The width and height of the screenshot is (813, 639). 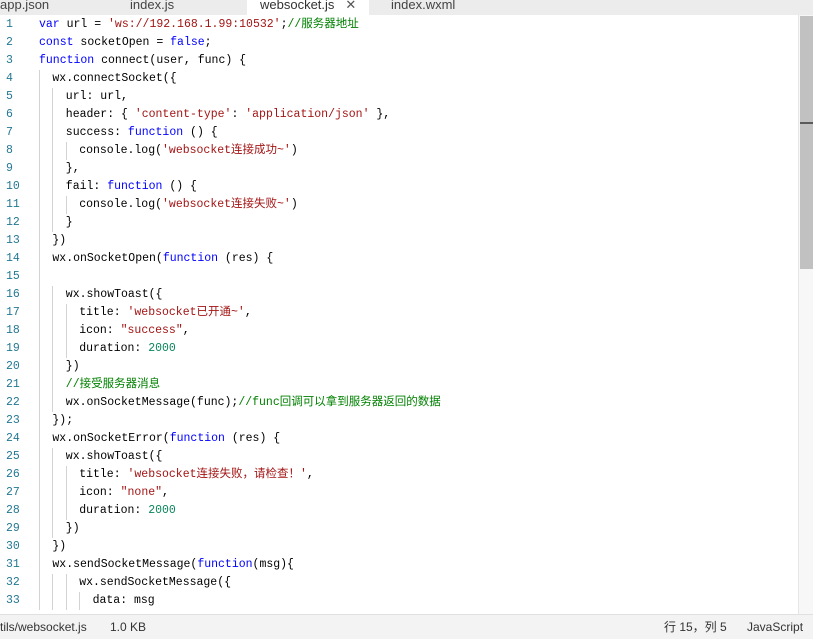 What do you see at coordinates (69, 223) in the screenshot?
I see `code-text: }` at bounding box center [69, 223].